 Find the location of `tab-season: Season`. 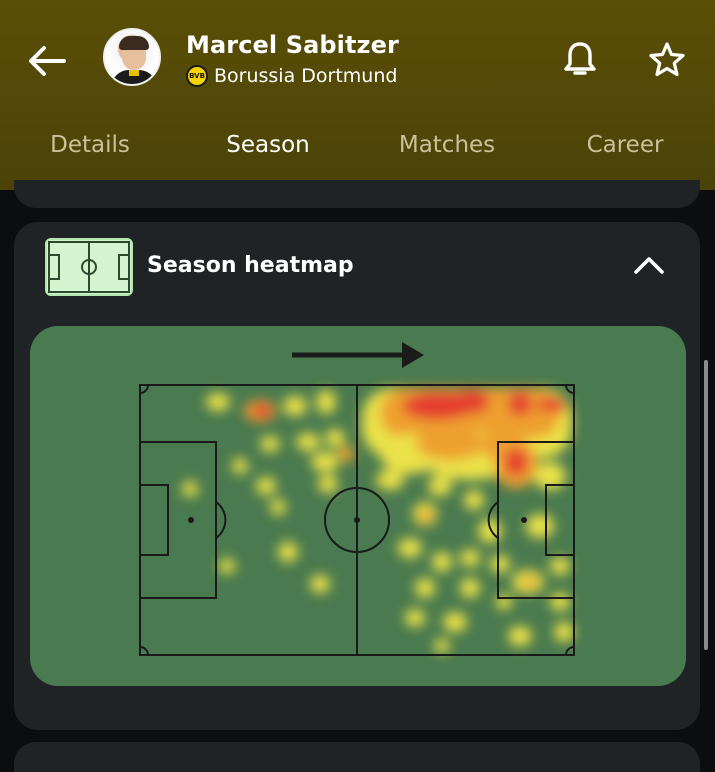

tab-season: Season is located at coordinates (268, 150).